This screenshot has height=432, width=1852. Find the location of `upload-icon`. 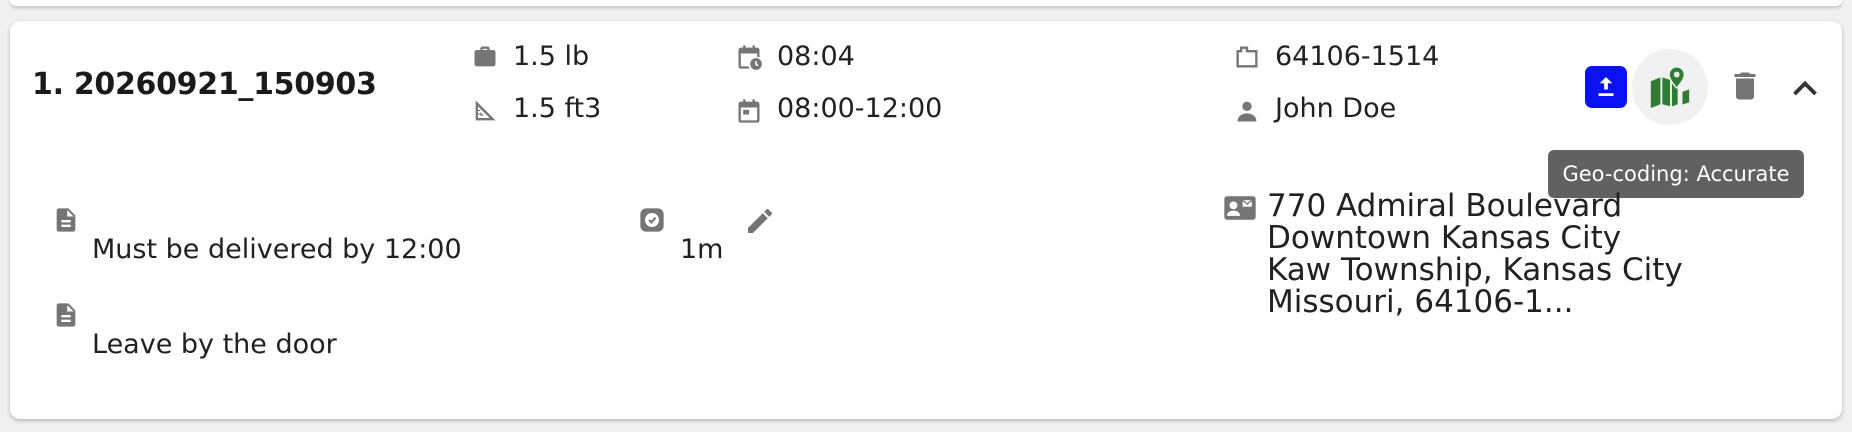

upload-icon is located at coordinates (1606, 86).